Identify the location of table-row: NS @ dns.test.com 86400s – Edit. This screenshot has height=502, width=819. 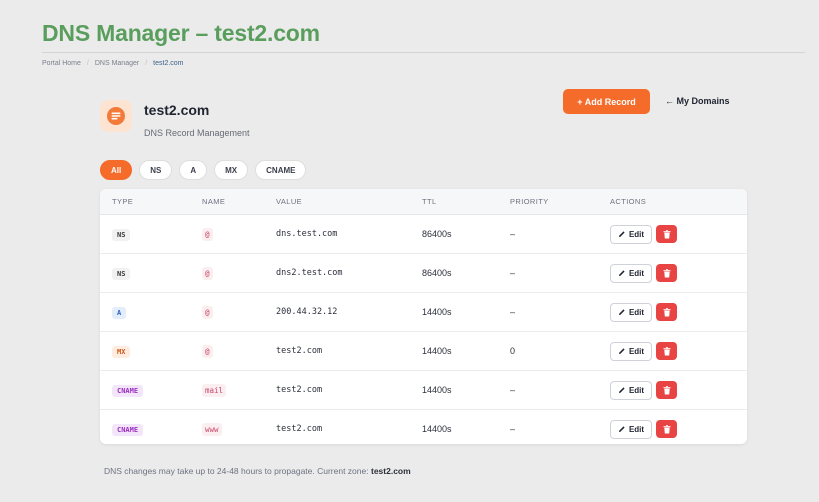
(423, 234).